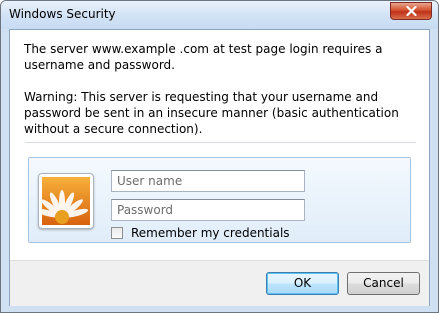 The width and height of the screenshot is (439, 313). What do you see at coordinates (302, 283) in the screenshot?
I see `ok-button: OK` at bounding box center [302, 283].